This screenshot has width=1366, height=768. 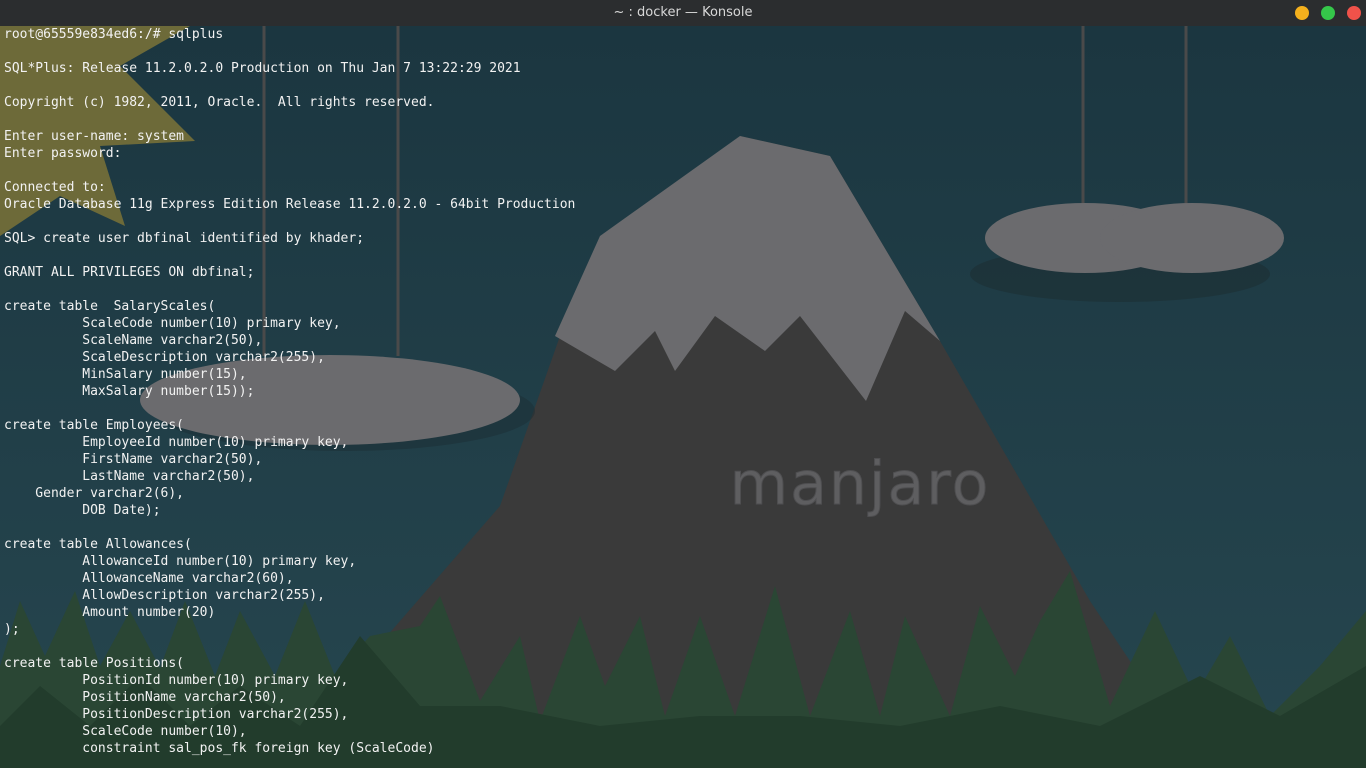 I want to click on minimize-button, so click(x=1302, y=13).